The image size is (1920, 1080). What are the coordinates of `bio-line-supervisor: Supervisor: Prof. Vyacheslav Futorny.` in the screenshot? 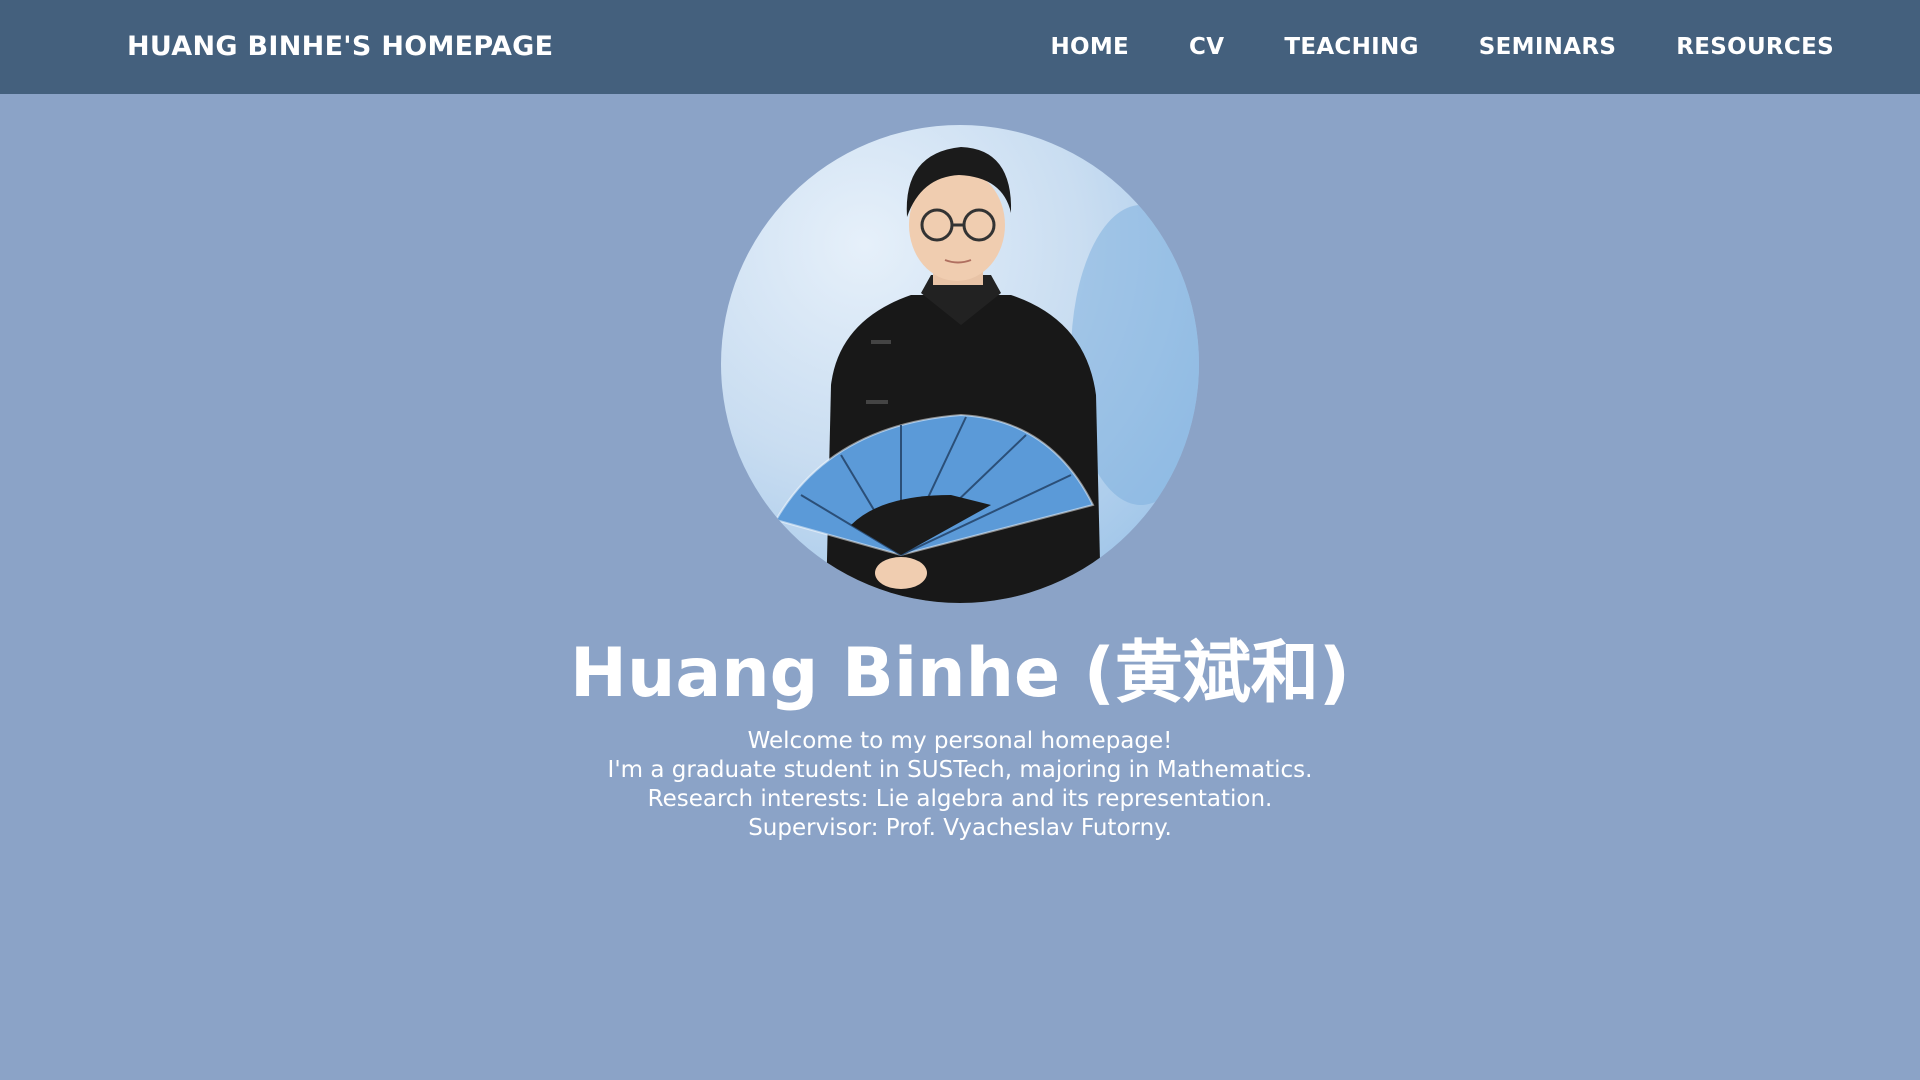 It's located at (960, 828).